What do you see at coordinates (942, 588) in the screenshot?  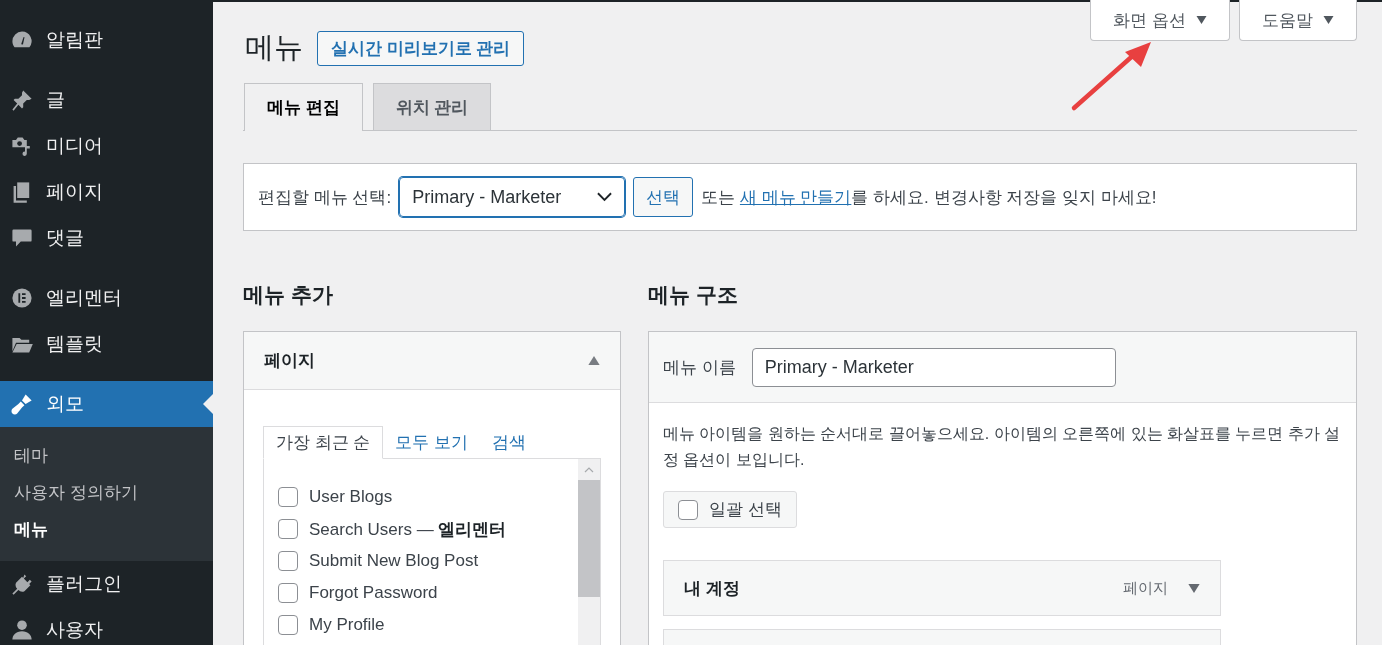 I see `menu-item-card: 내 계정 페이지` at bounding box center [942, 588].